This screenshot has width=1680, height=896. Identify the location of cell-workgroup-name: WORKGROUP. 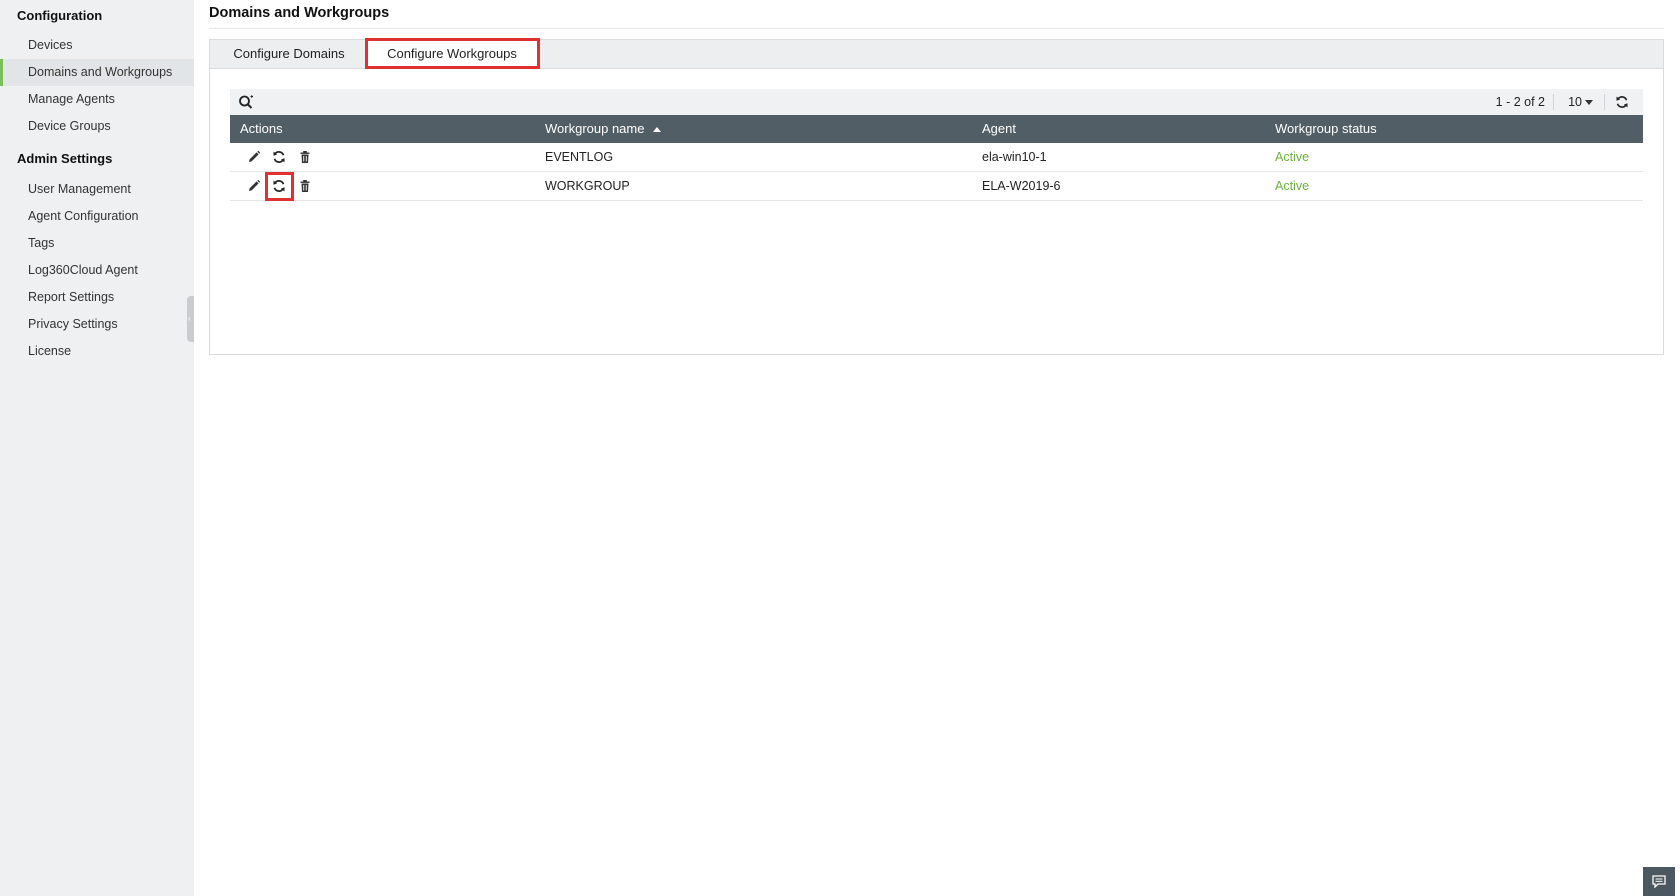
(587, 186).